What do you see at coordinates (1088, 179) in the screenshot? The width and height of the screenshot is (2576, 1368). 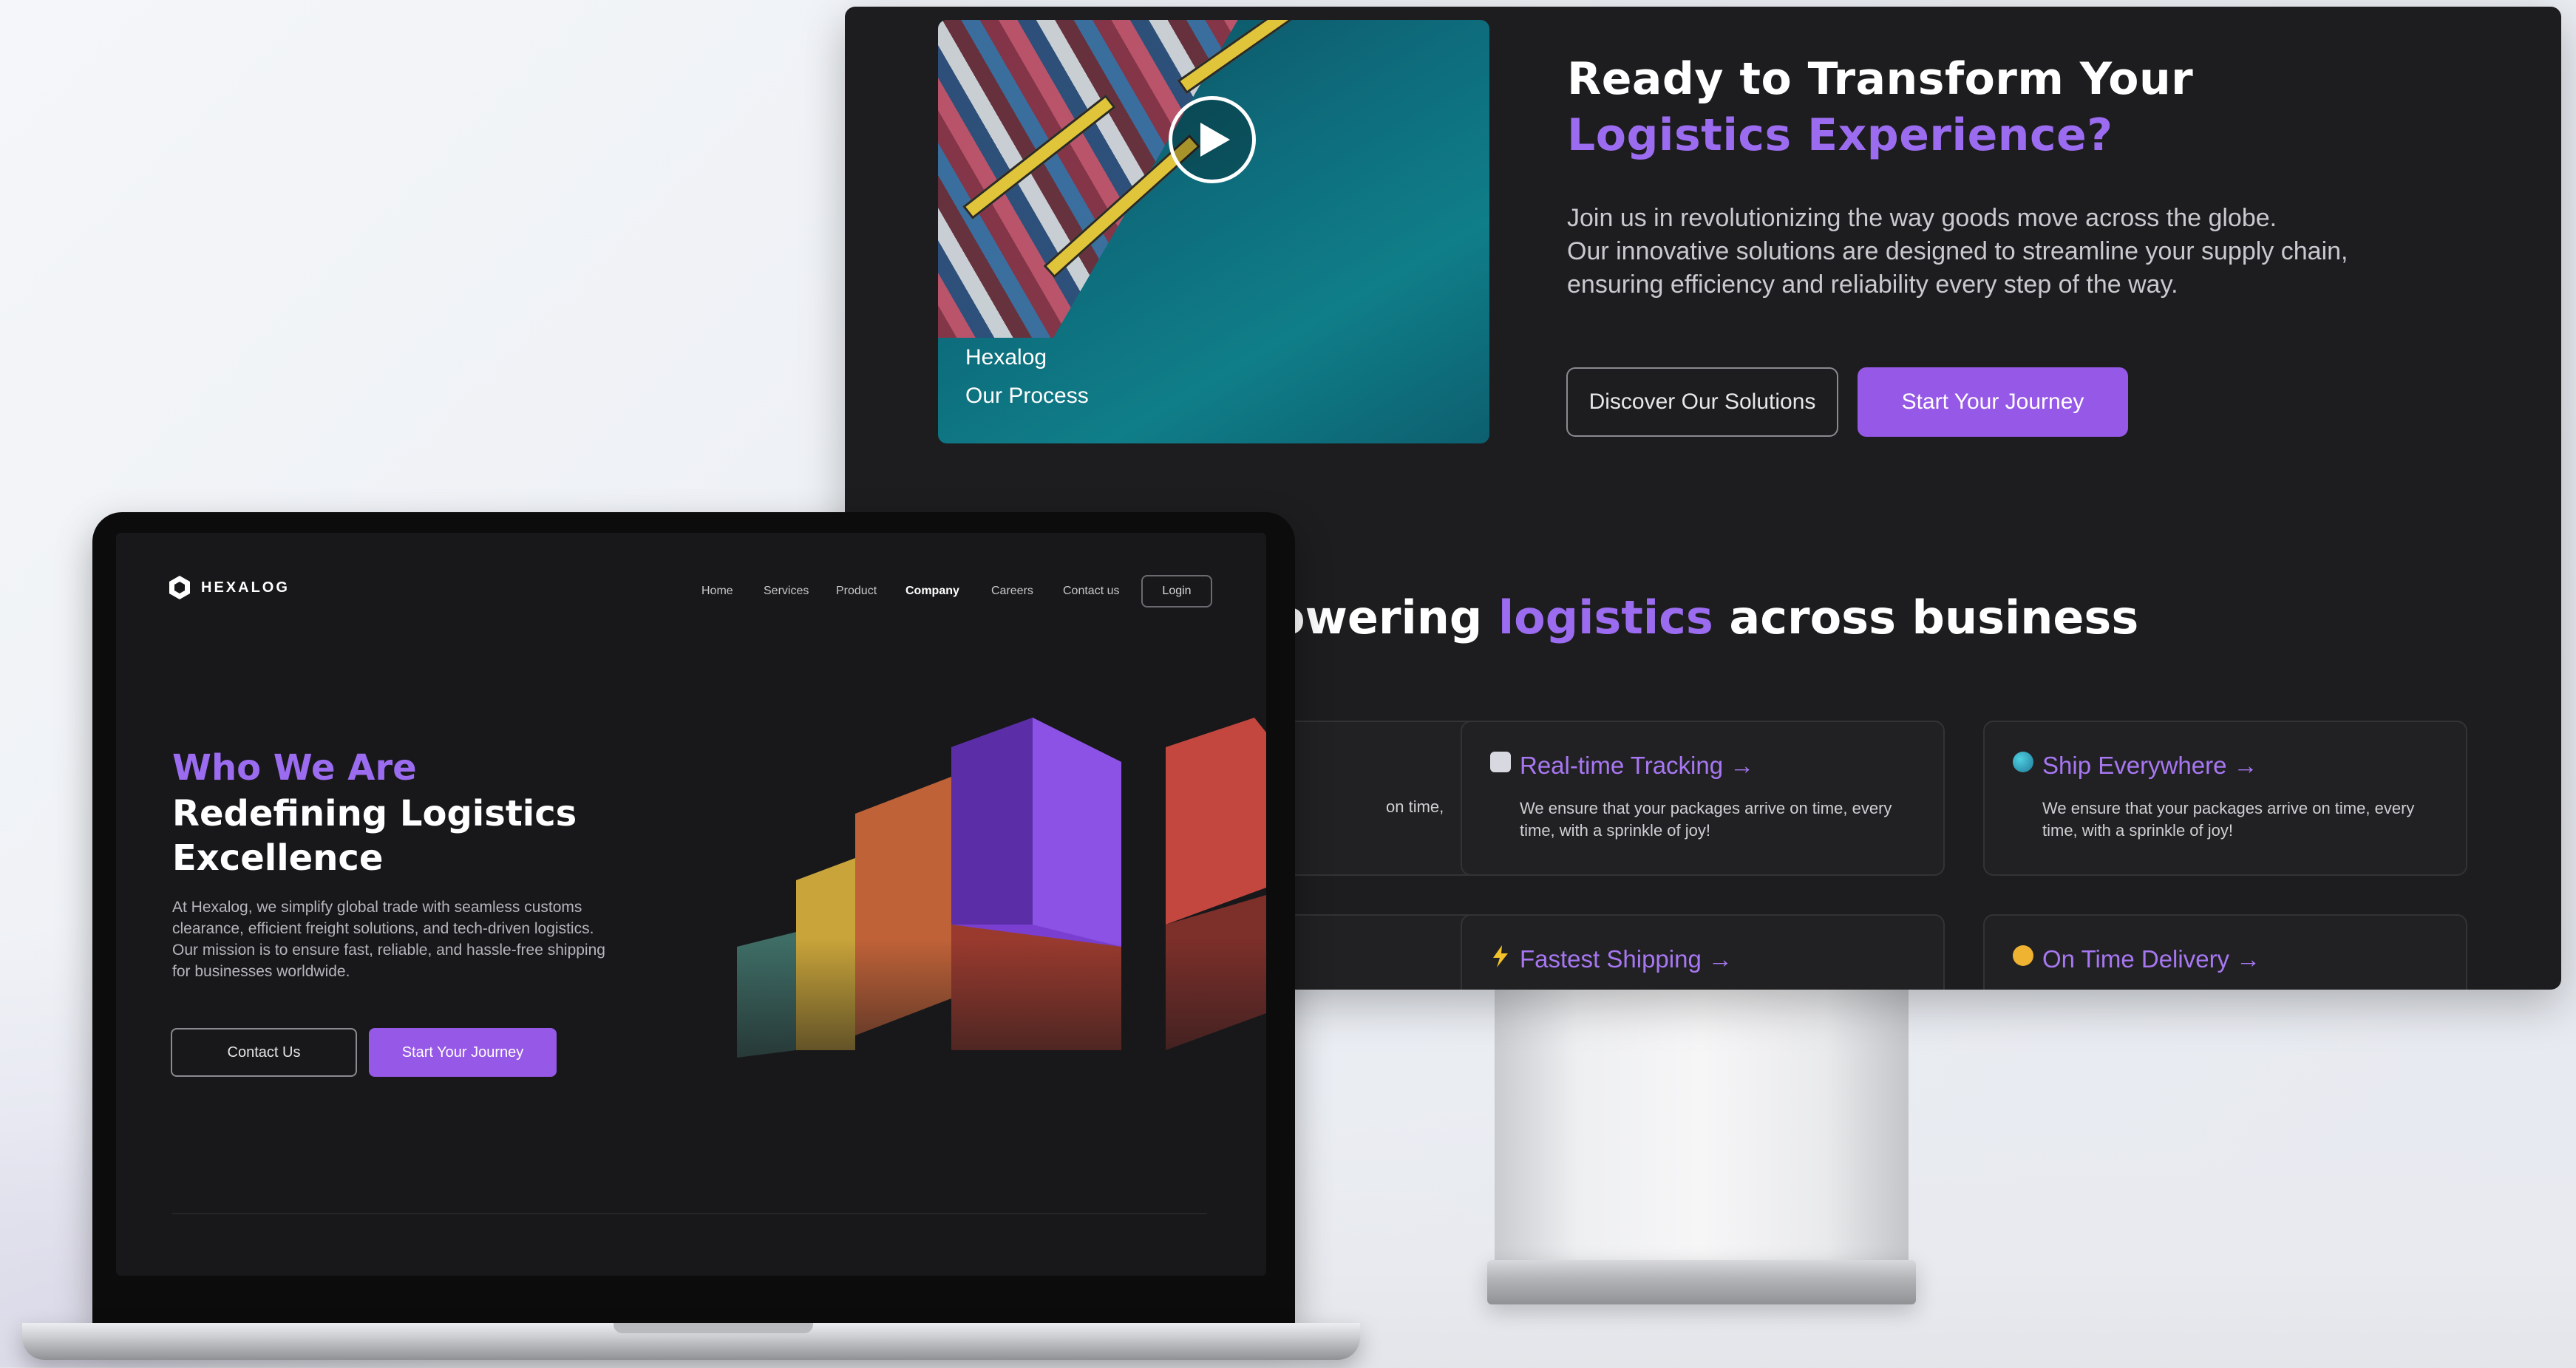 I see `container-ship-image` at bounding box center [1088, 179].